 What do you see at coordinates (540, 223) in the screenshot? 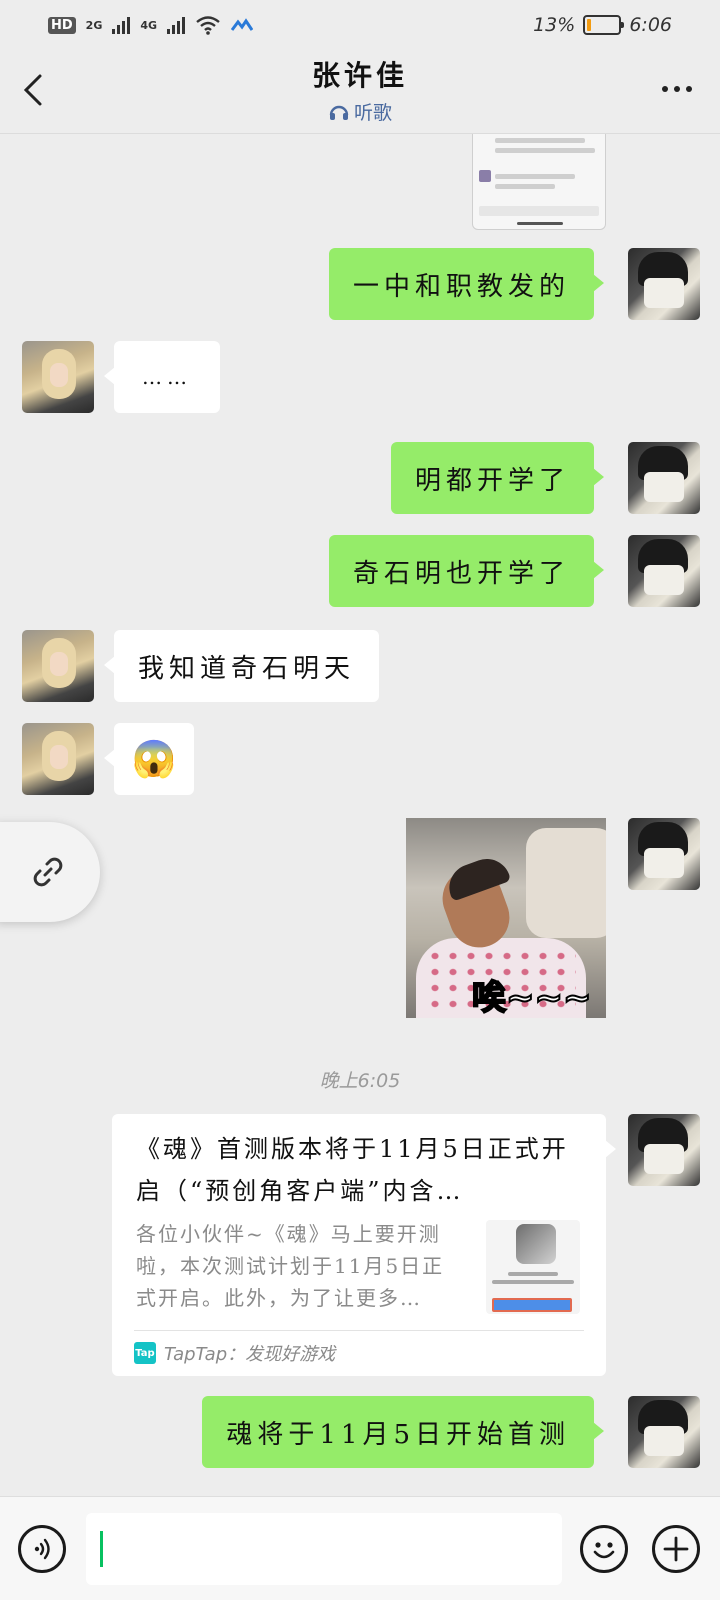
I see `screenshot-home-bar` at bounding box center [540, 223].